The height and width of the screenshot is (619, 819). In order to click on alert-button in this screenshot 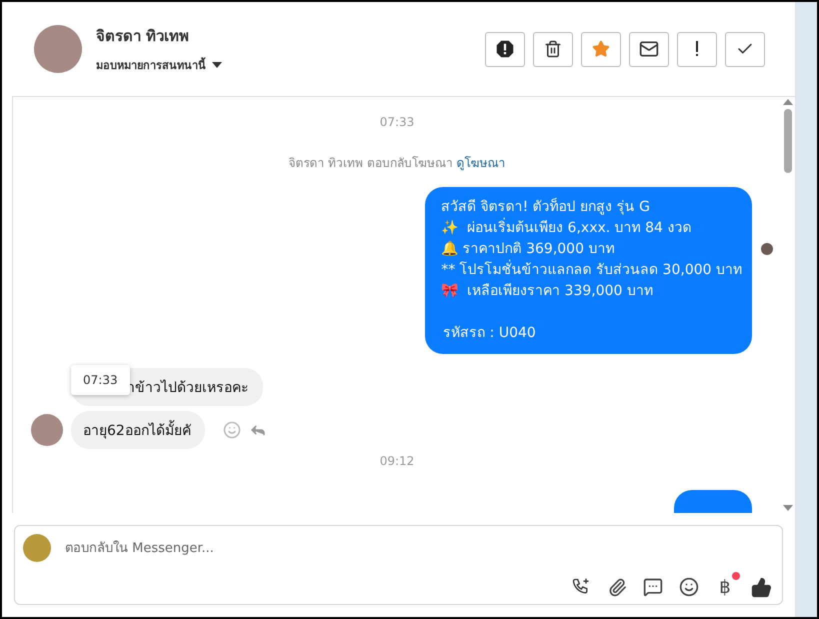, I will do `click(505, 49)`.